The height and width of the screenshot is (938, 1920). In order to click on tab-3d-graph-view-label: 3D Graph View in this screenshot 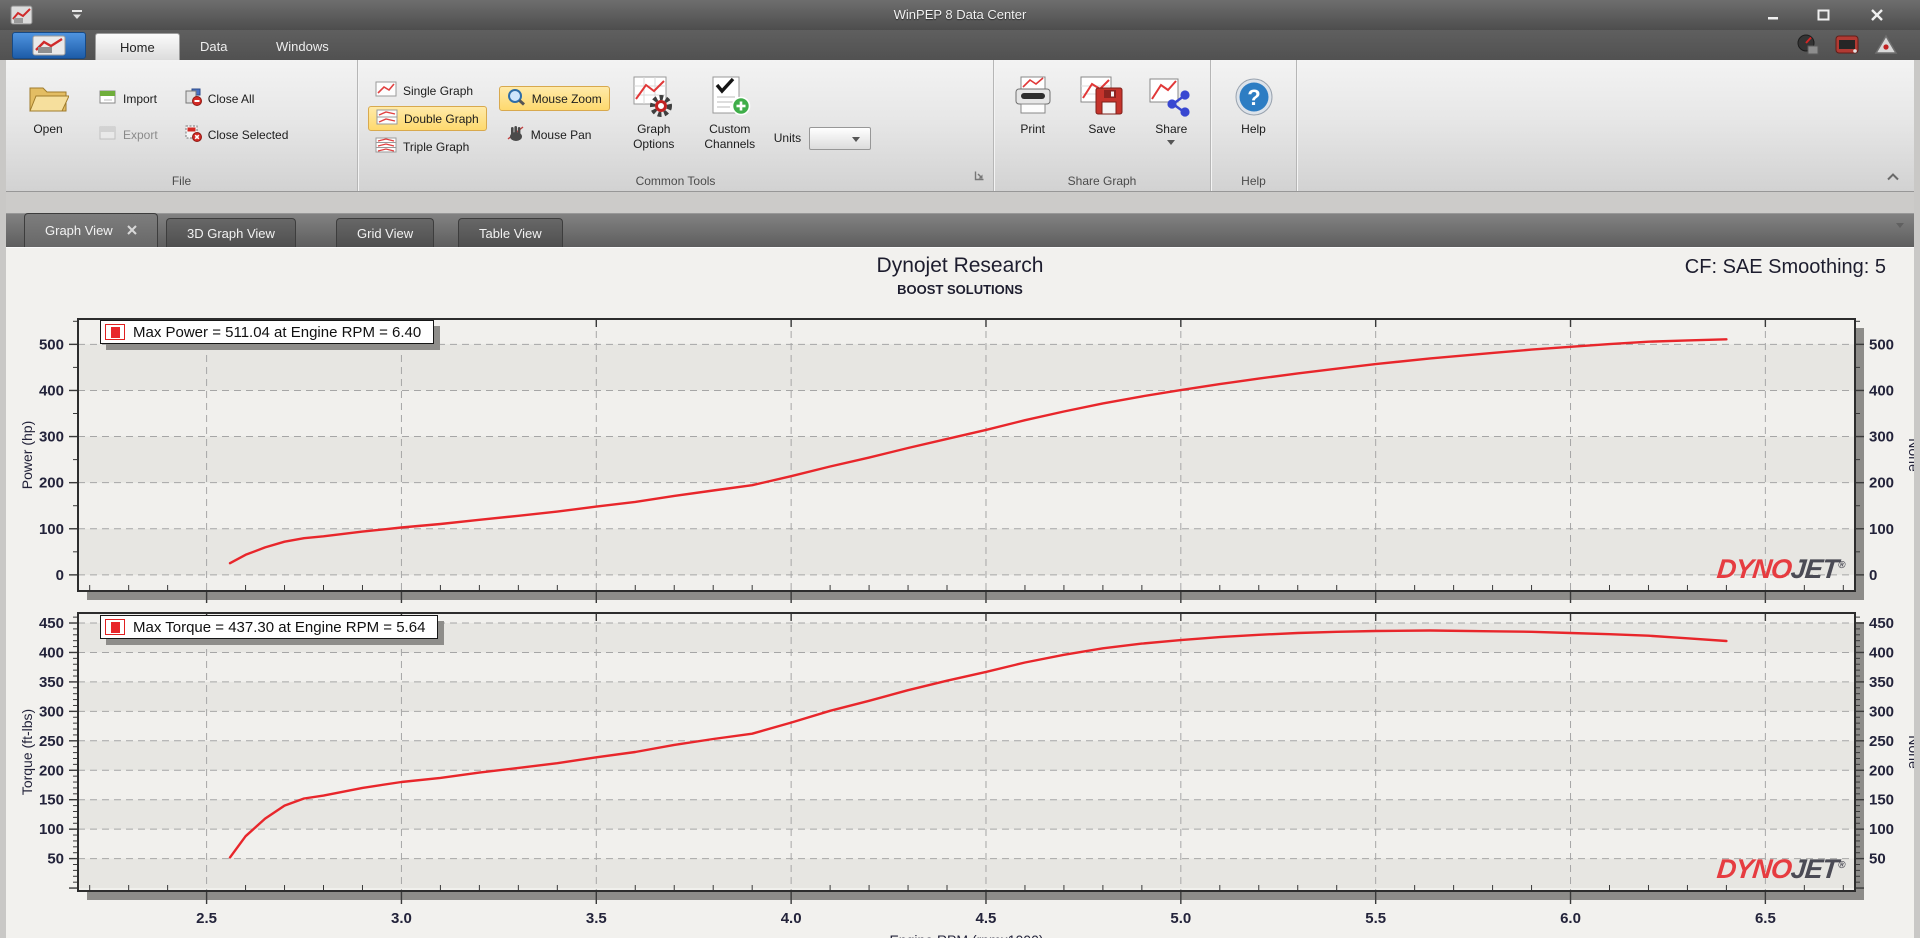, I will do `click(231, 233)`.